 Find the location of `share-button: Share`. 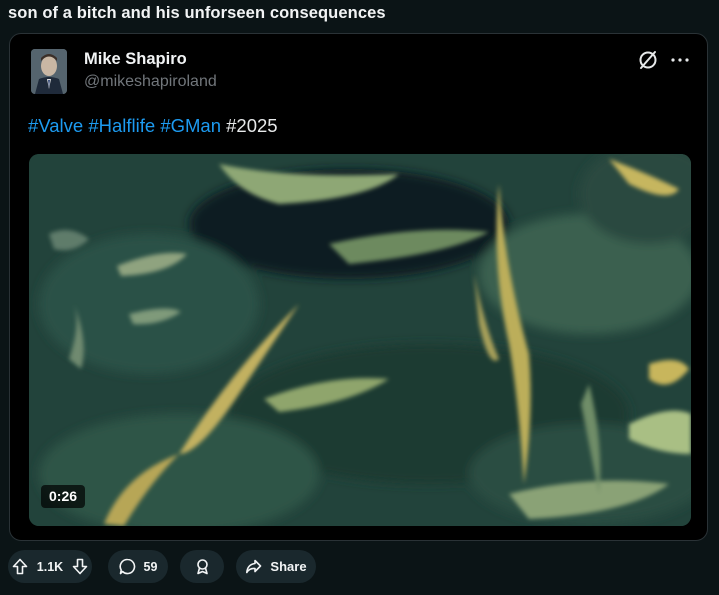

share-button: Share is located at coordinates (276, 566).